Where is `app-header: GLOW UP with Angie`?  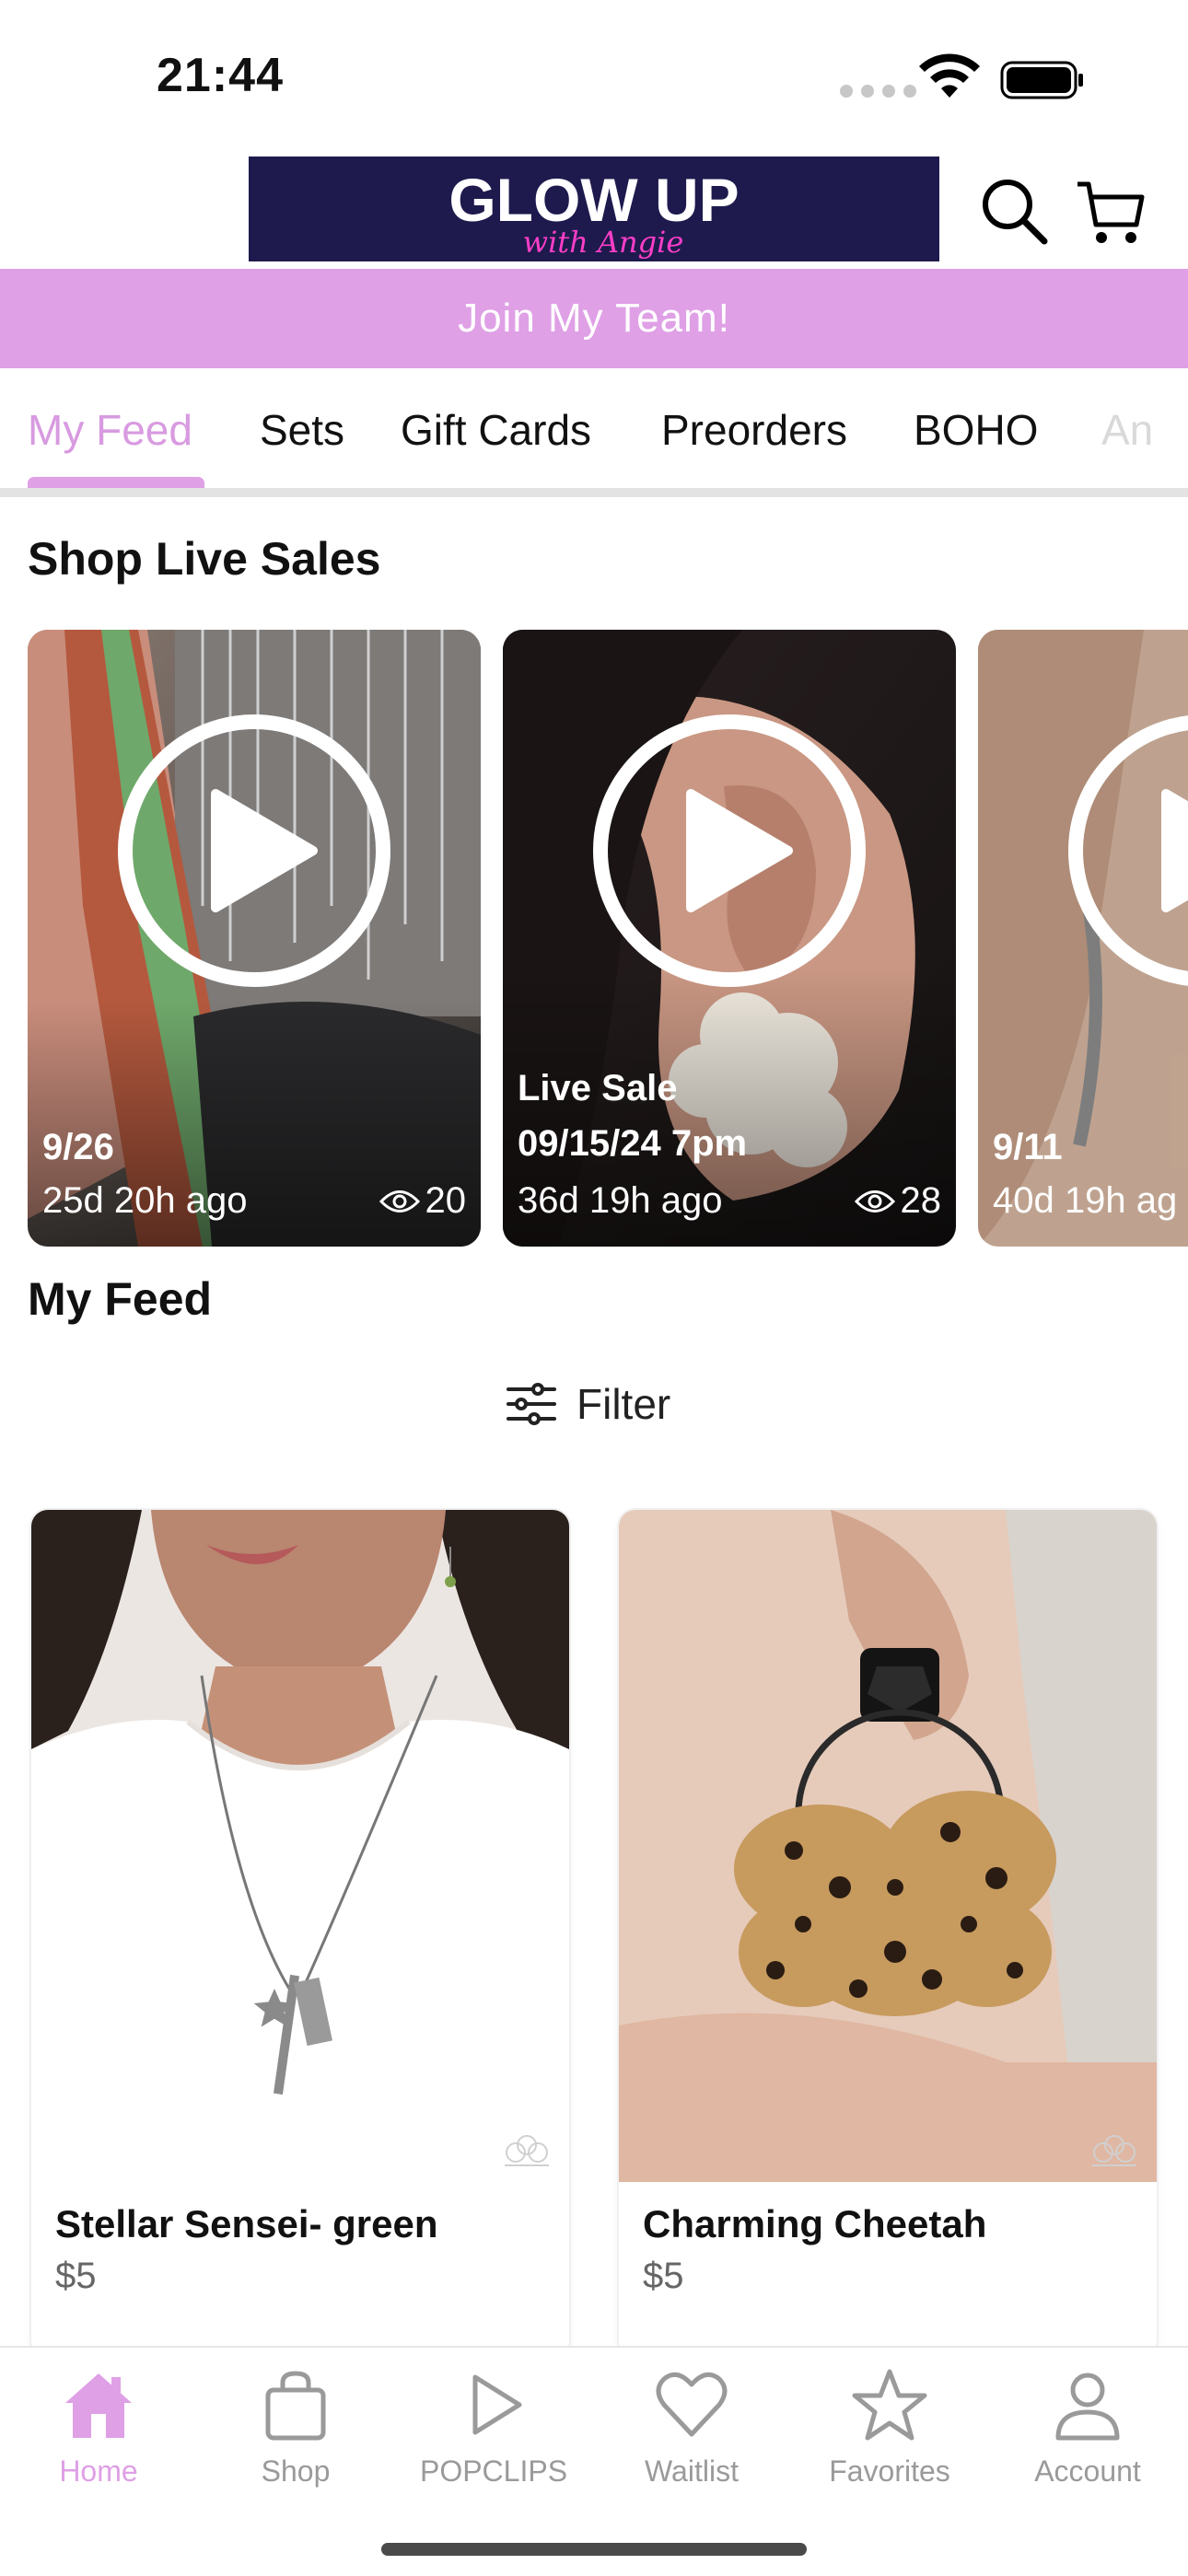
app-header: GLOW UP with Angie is located at coordinates (594, 207).